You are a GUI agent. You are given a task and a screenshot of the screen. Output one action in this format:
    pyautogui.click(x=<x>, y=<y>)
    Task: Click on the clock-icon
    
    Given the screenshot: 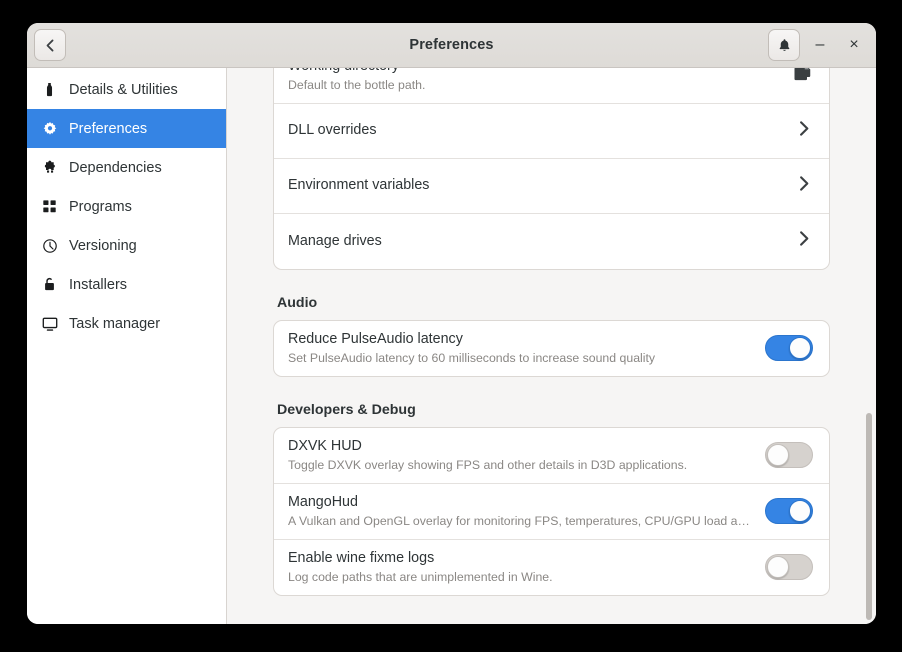 What is the action you would take?
    pyautogui.click(x=49, y=245)
    